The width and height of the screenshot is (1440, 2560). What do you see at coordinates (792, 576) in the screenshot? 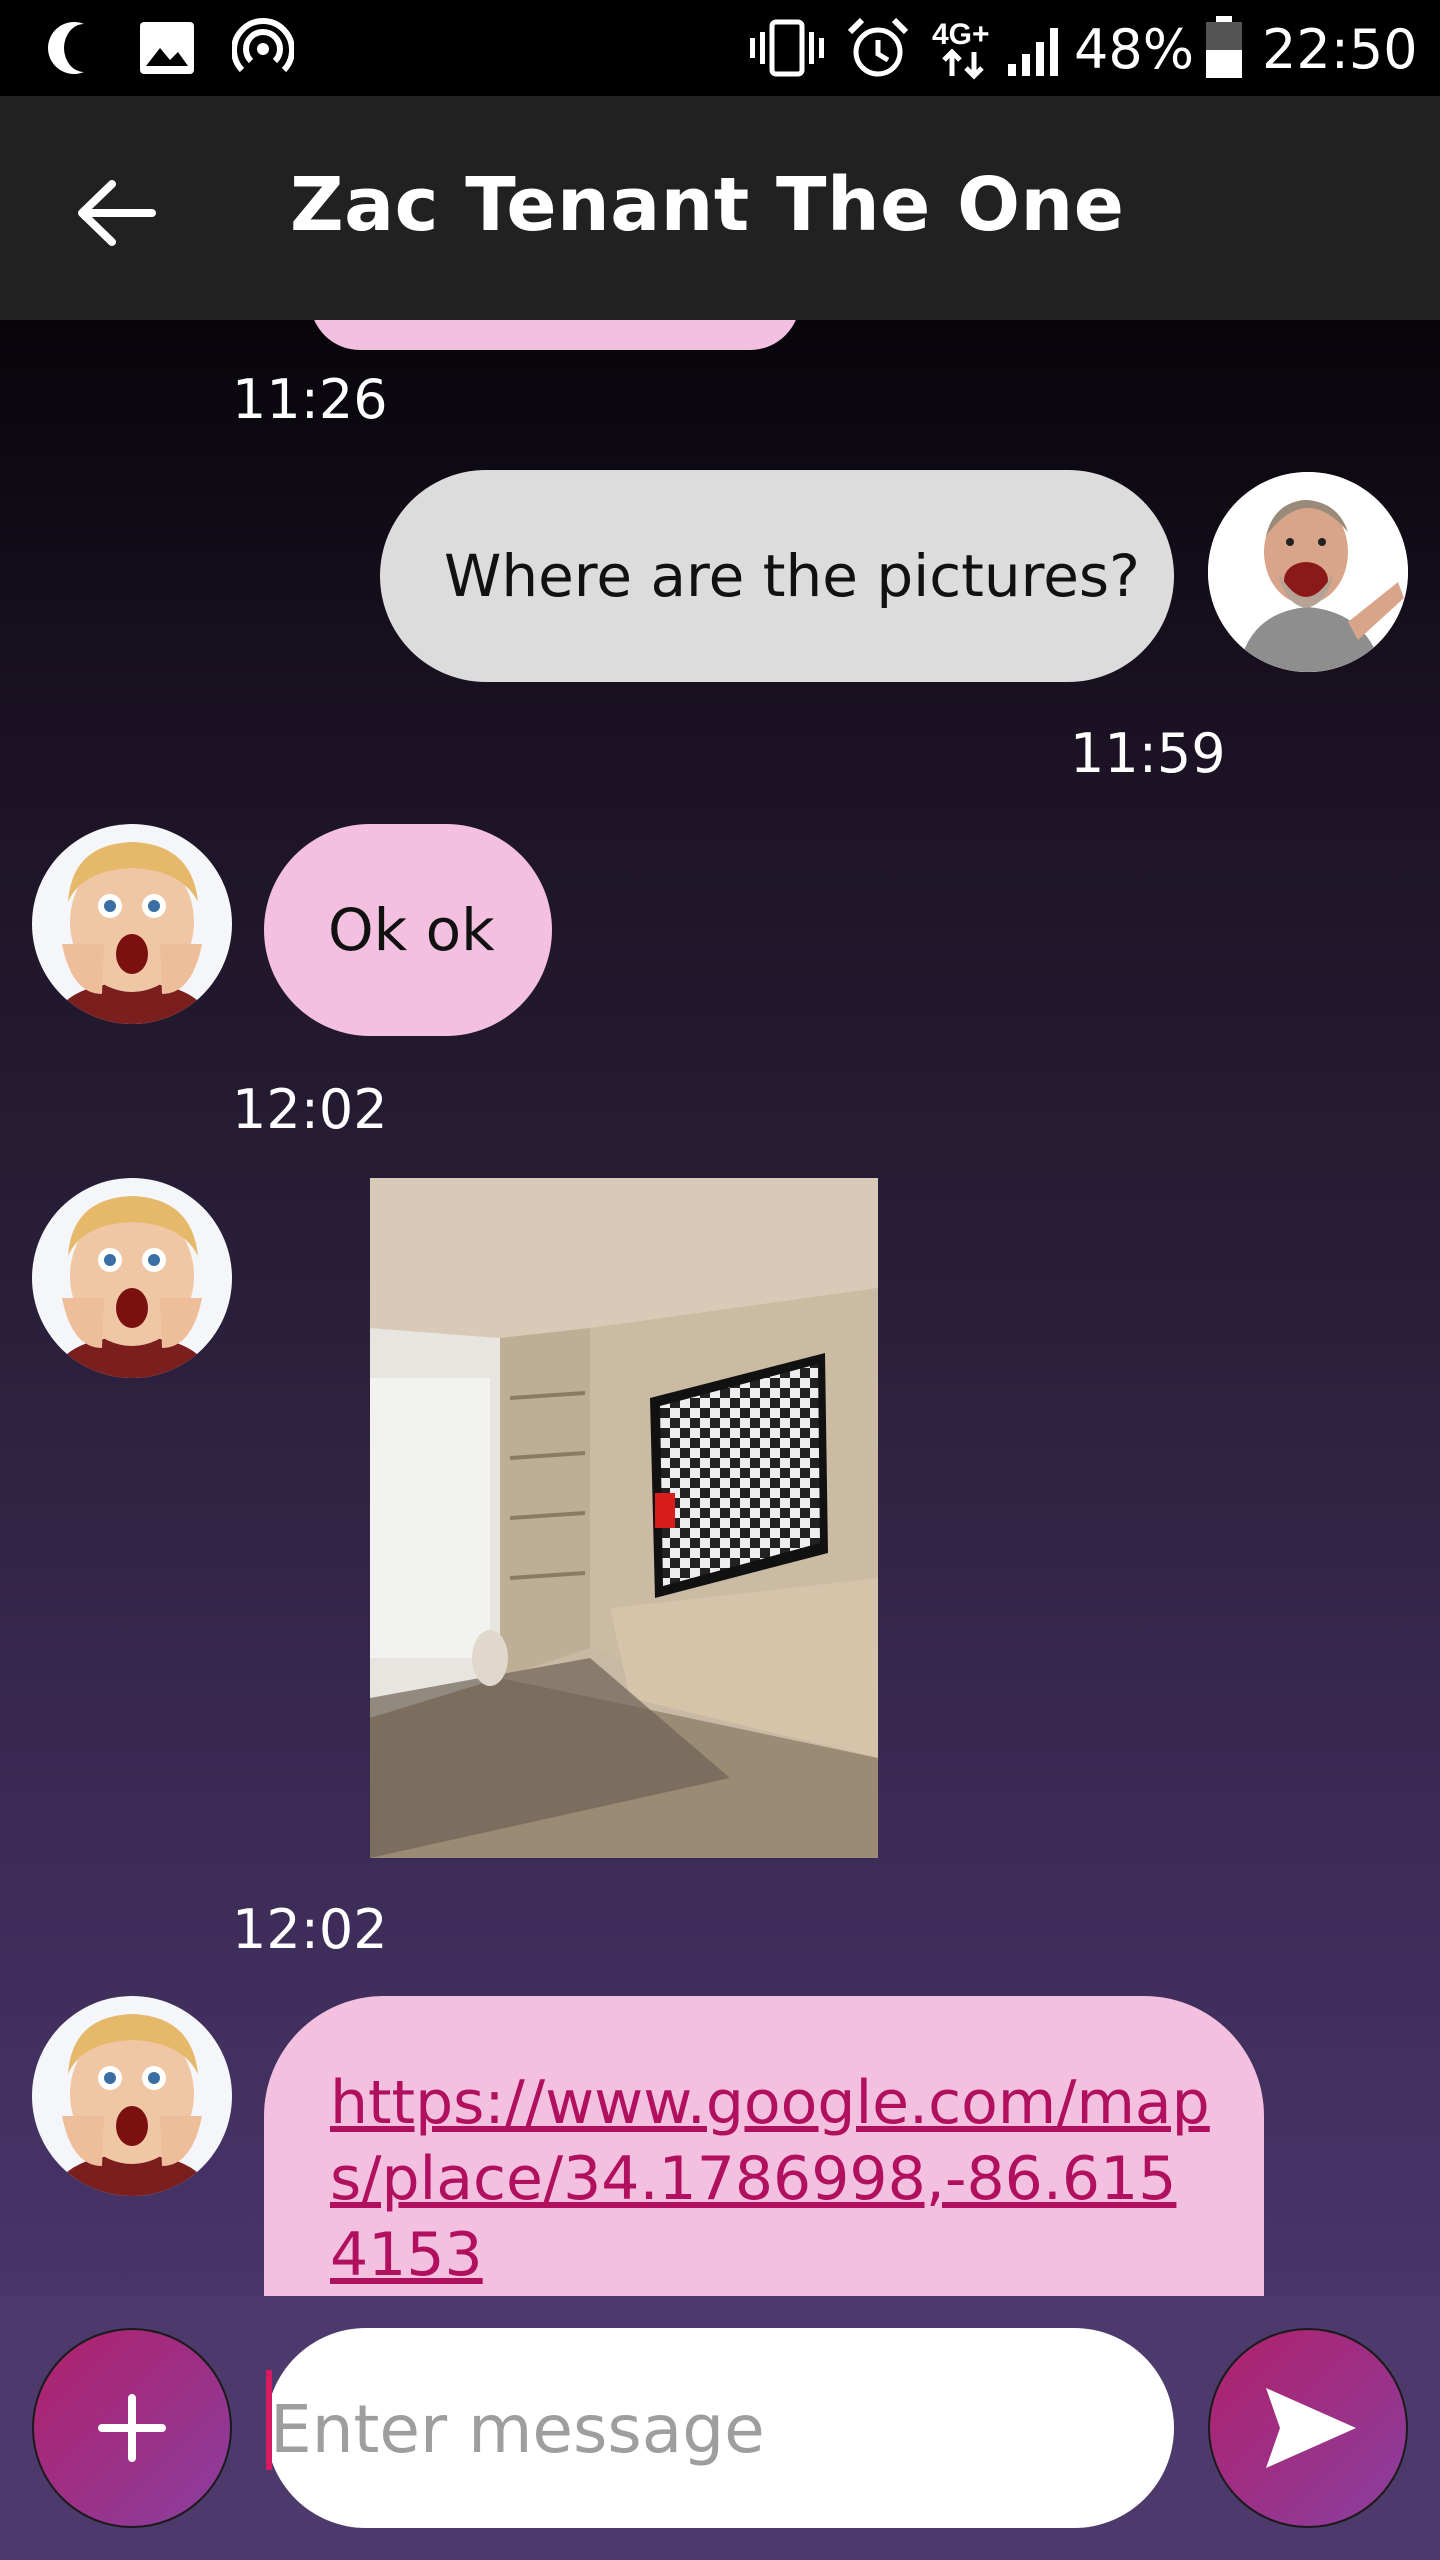
I see `message-text: Where are the pictures?` at bounding box center [792, 576].